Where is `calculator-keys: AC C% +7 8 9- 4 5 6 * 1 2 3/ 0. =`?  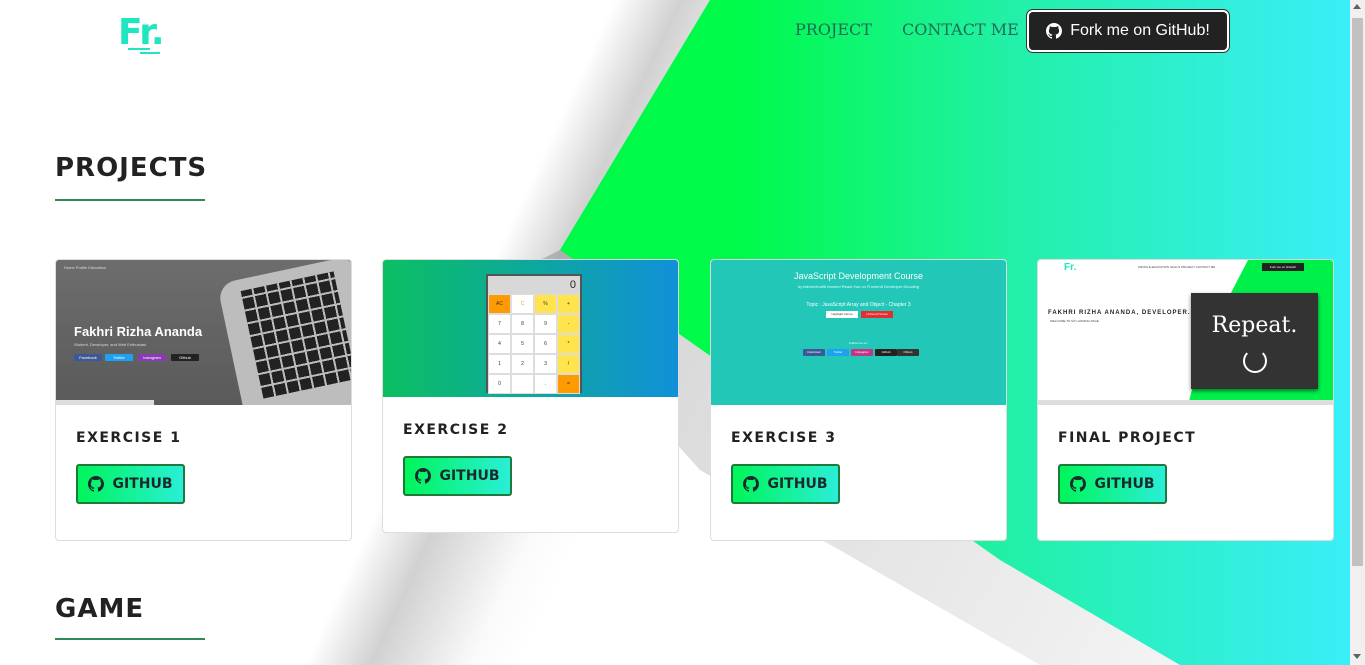
calculator-keys: AC C% +7 8 9- 4 5 6 * 1 2 3/ 0. = is located at coordinates (534, 344).